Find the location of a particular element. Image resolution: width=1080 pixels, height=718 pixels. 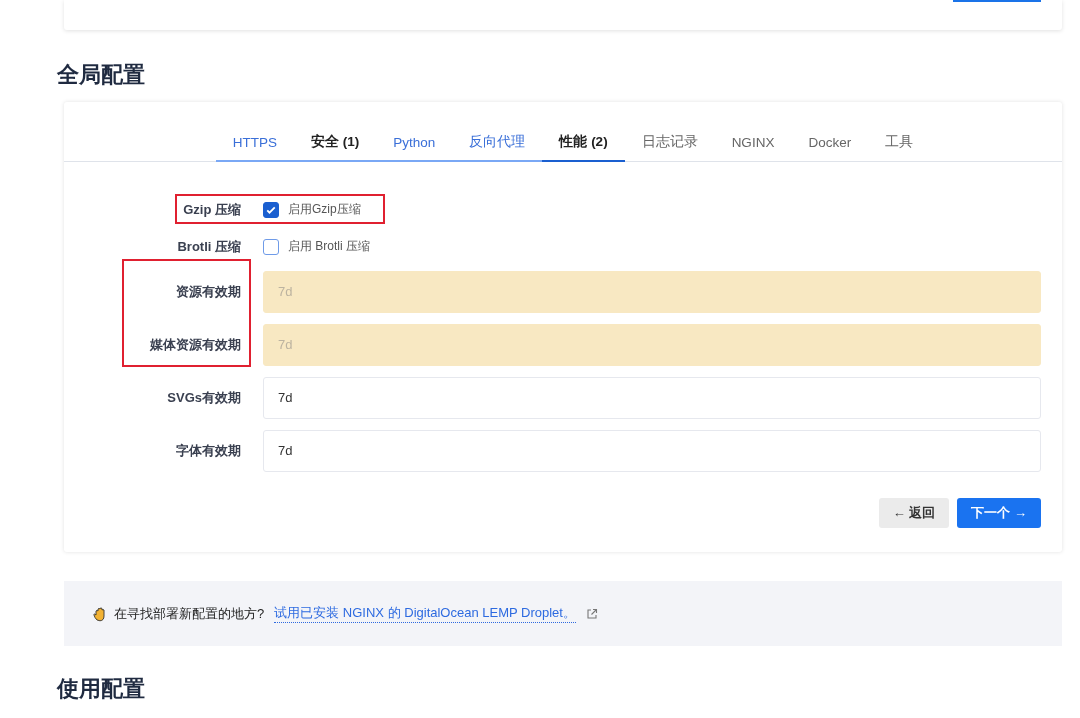

notice-text: 在寻找部署新配置的地方? is located at coordinates (189, 613).